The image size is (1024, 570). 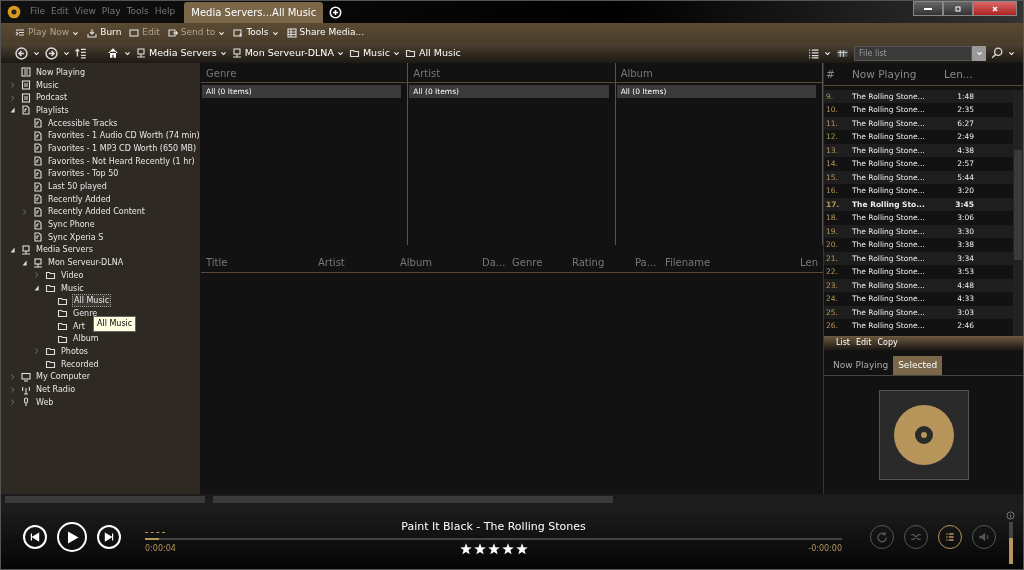 I want to click on breadcrumb-item: Music, so click(x=374, y=53).